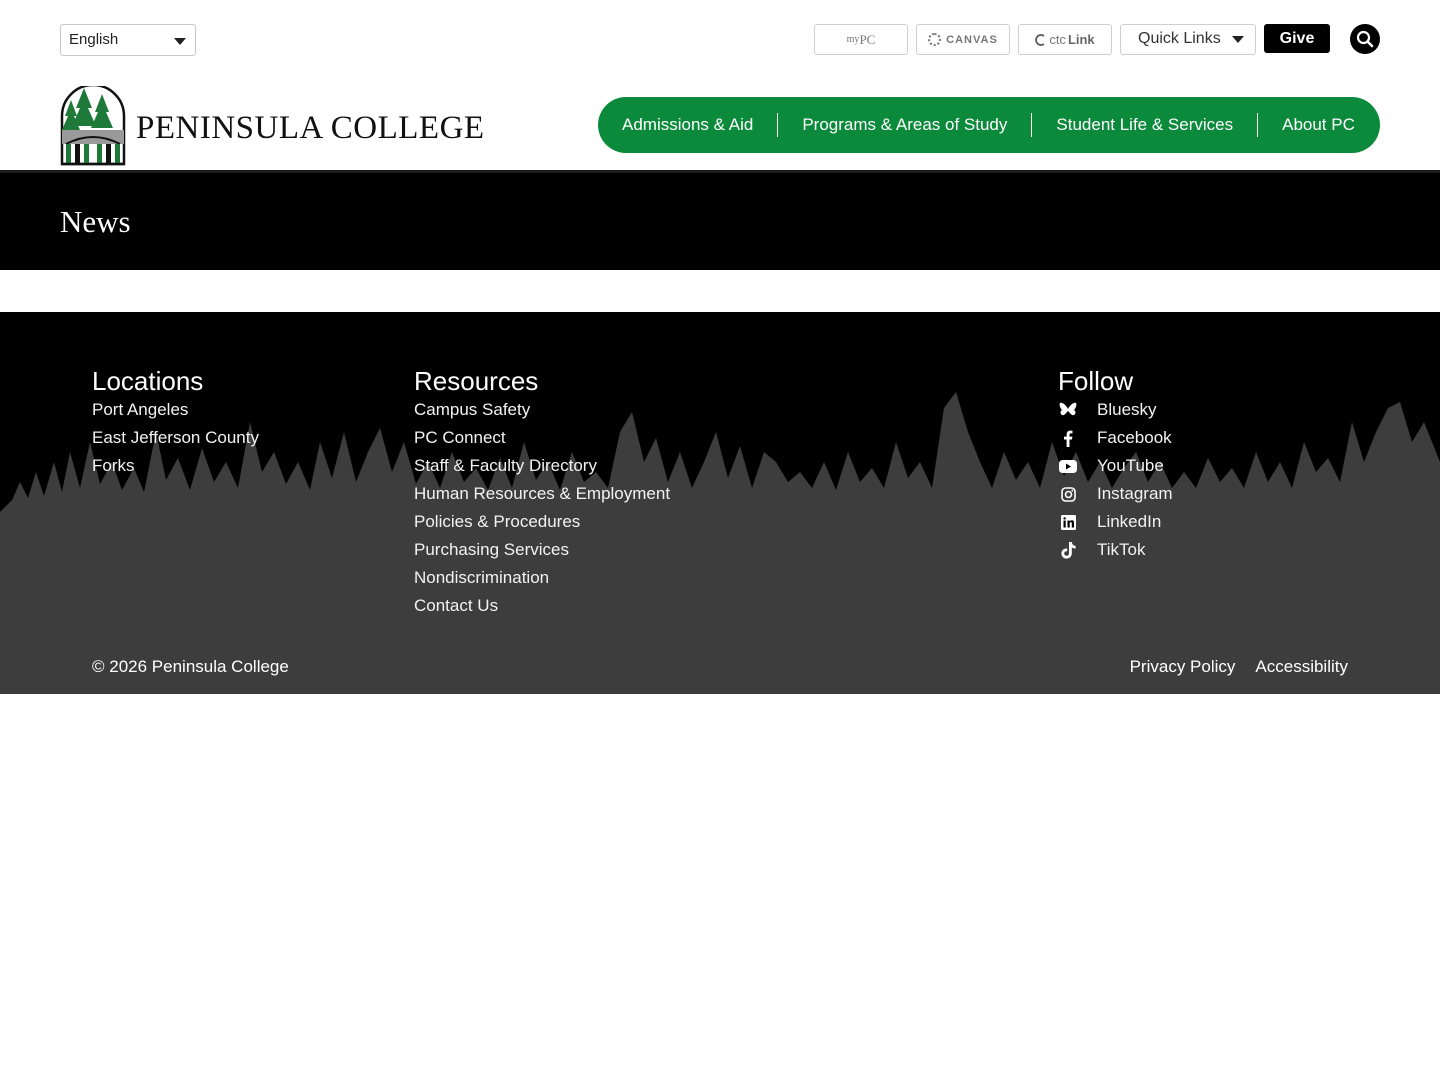 Image resolution: width=1440 pixels, height=1080 pixels. I want to click on social-link-youtube: YouTube, so click(1115, 466).